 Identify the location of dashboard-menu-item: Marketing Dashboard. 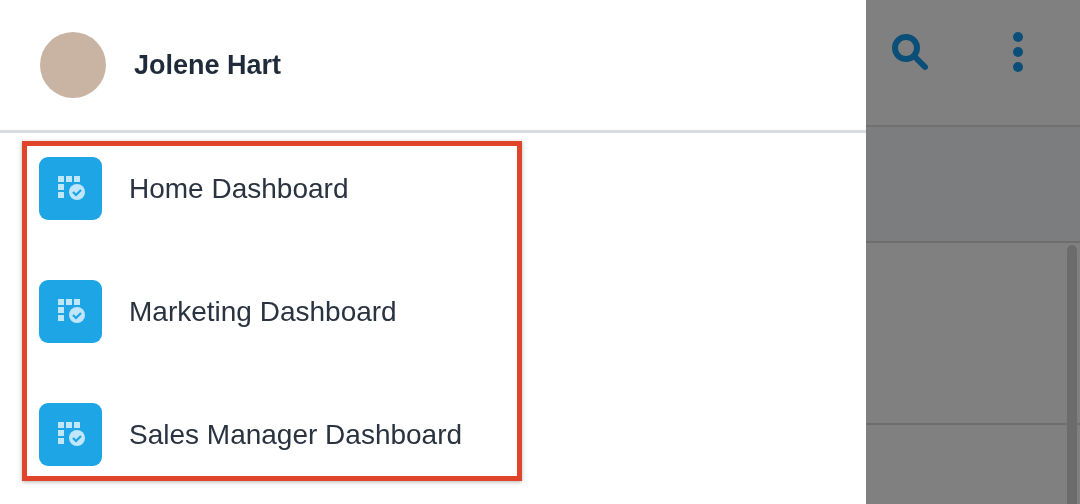
(272, 311).